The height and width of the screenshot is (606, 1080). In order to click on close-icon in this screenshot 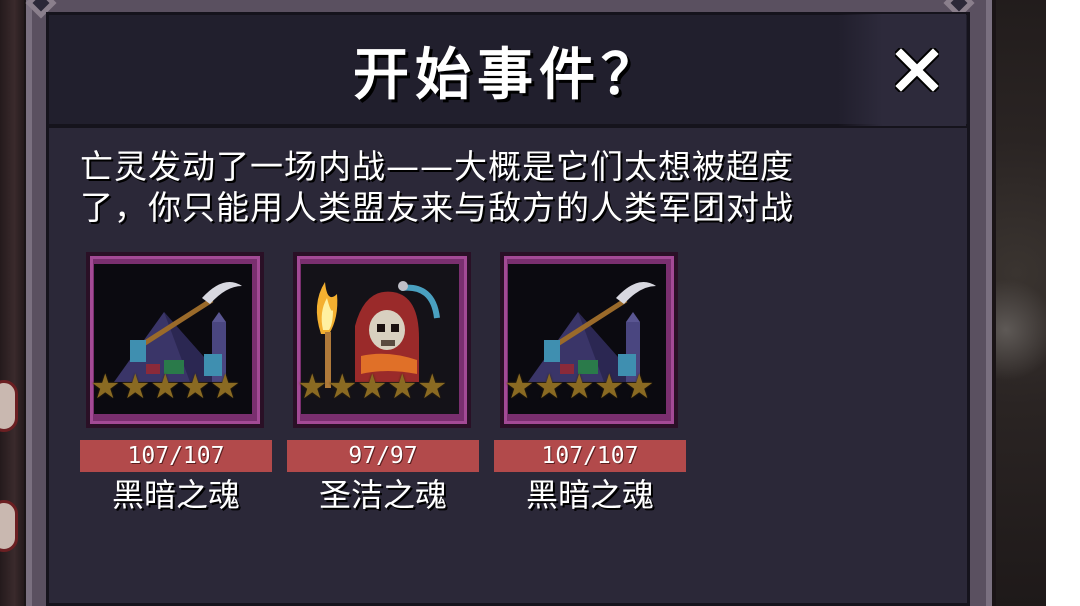, I will do `click(917, 70)`.